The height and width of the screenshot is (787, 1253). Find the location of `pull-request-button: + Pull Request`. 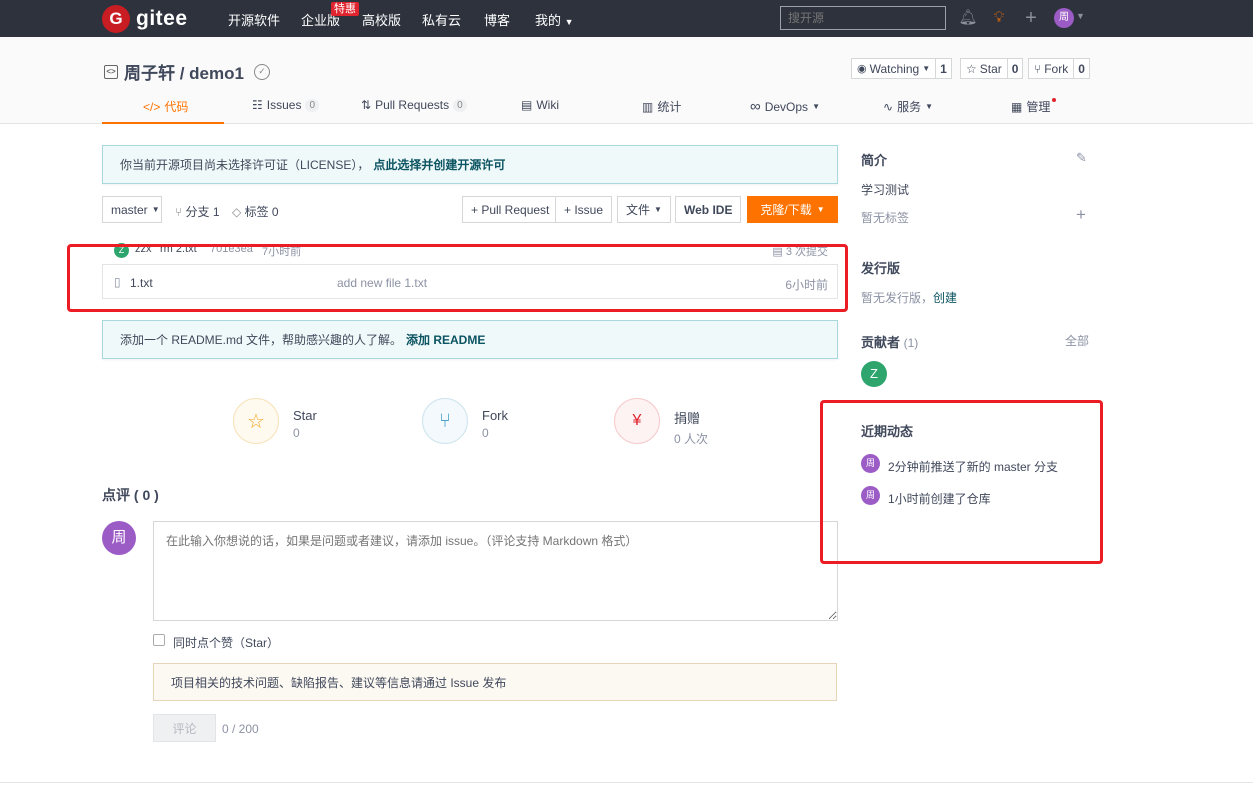

pull-request-button: + Pull Request is located at coordinates (510, 209).